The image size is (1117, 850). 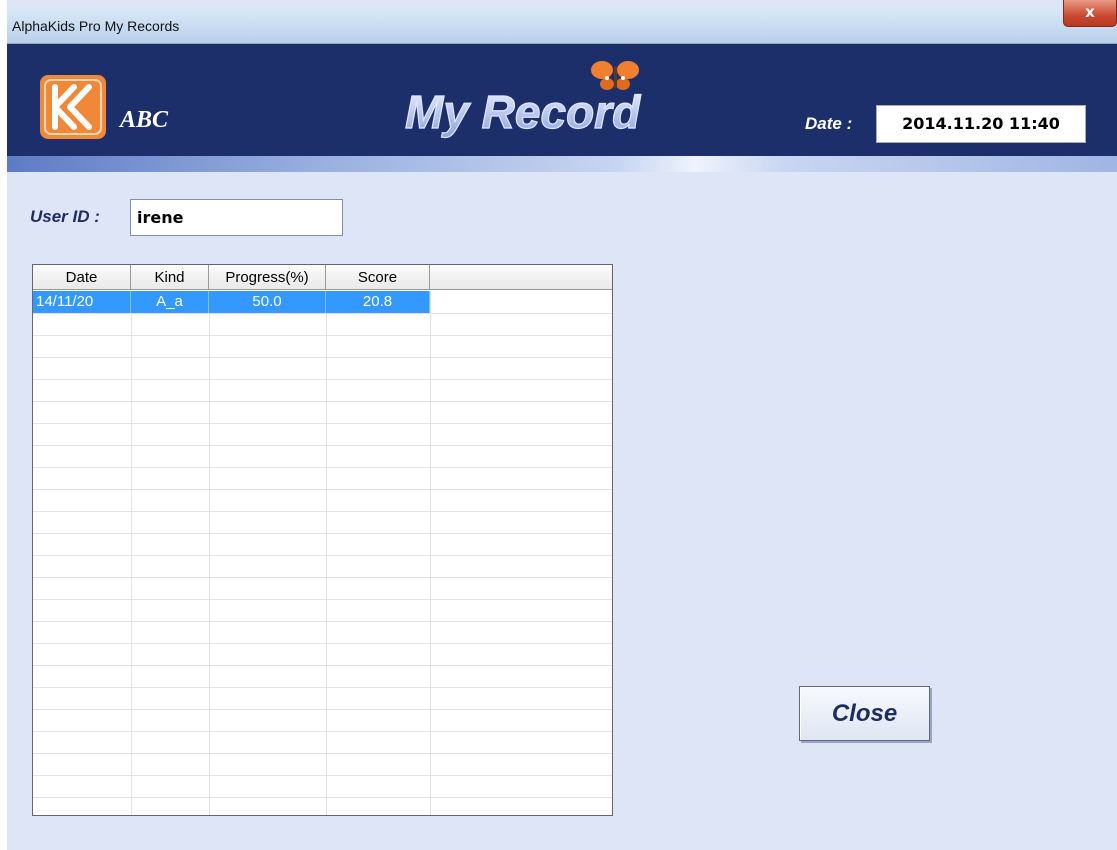 What do you see at coordinates (144, 120) in the screenshot?
I see `brand-text: ABC` at bounding box center [144, 120].